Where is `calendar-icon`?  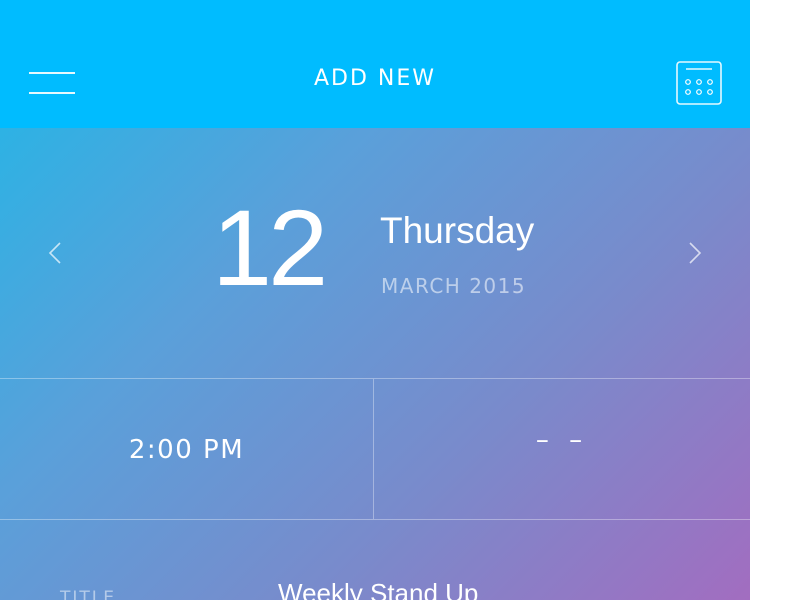
calendar-icon is located at coordinates (699, 83).